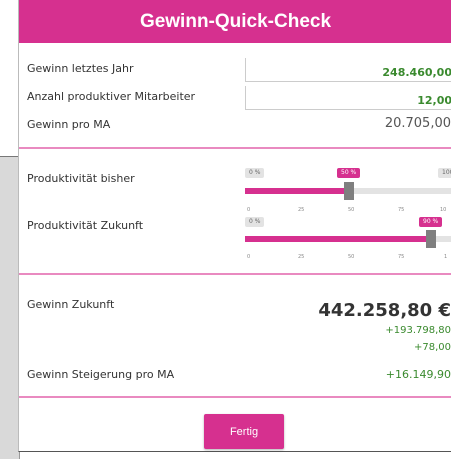 The height and width of the screenshot is (459, 451). I want to click on slider-value-badge: 90 %, so click(431, 222).